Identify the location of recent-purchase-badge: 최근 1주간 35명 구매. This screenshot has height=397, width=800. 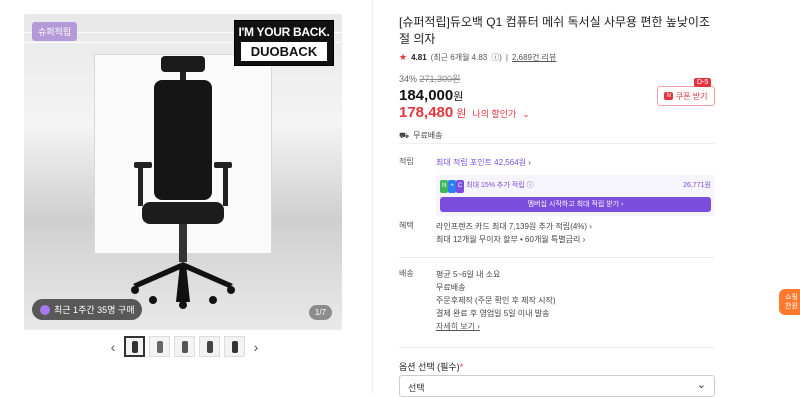
(87, 309).